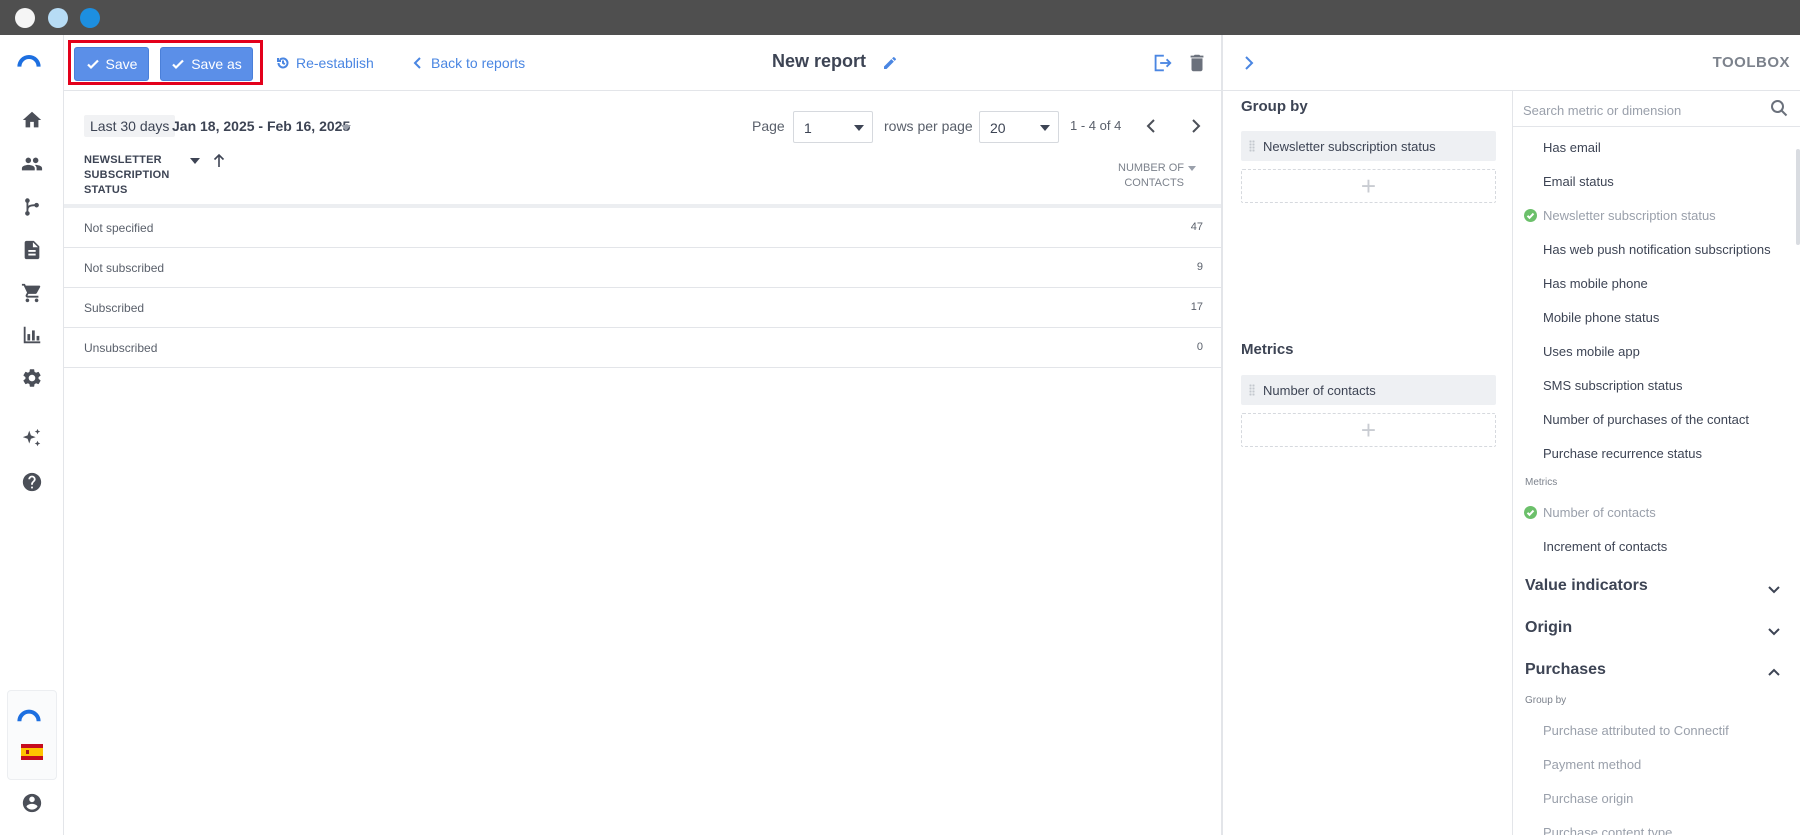 The height and width of the screenshot is (835, 1800). I want to click on save-button: Save, so click(111, 64).